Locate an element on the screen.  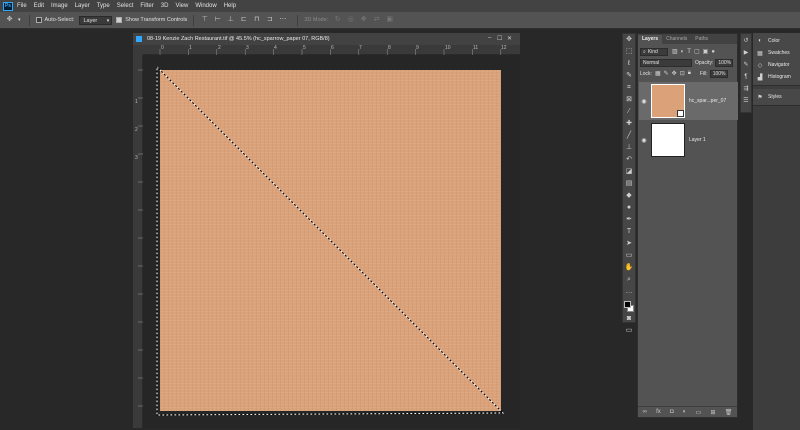
panel-color: ◐ Color is located at coordinates (776, 41).